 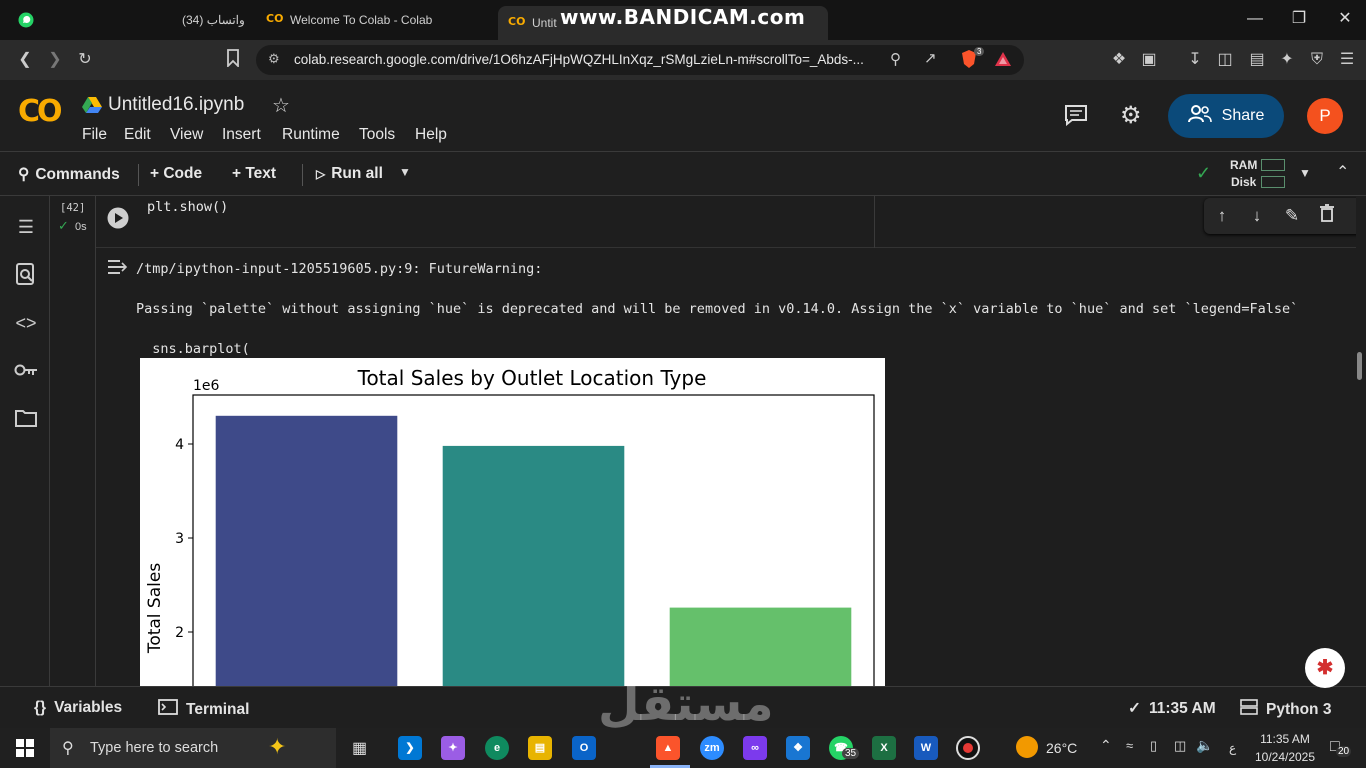 What do you see at coordinates (179, 539) in the screenshot?
I see `y-tick-label: 3` at bounding box center [179, 539].